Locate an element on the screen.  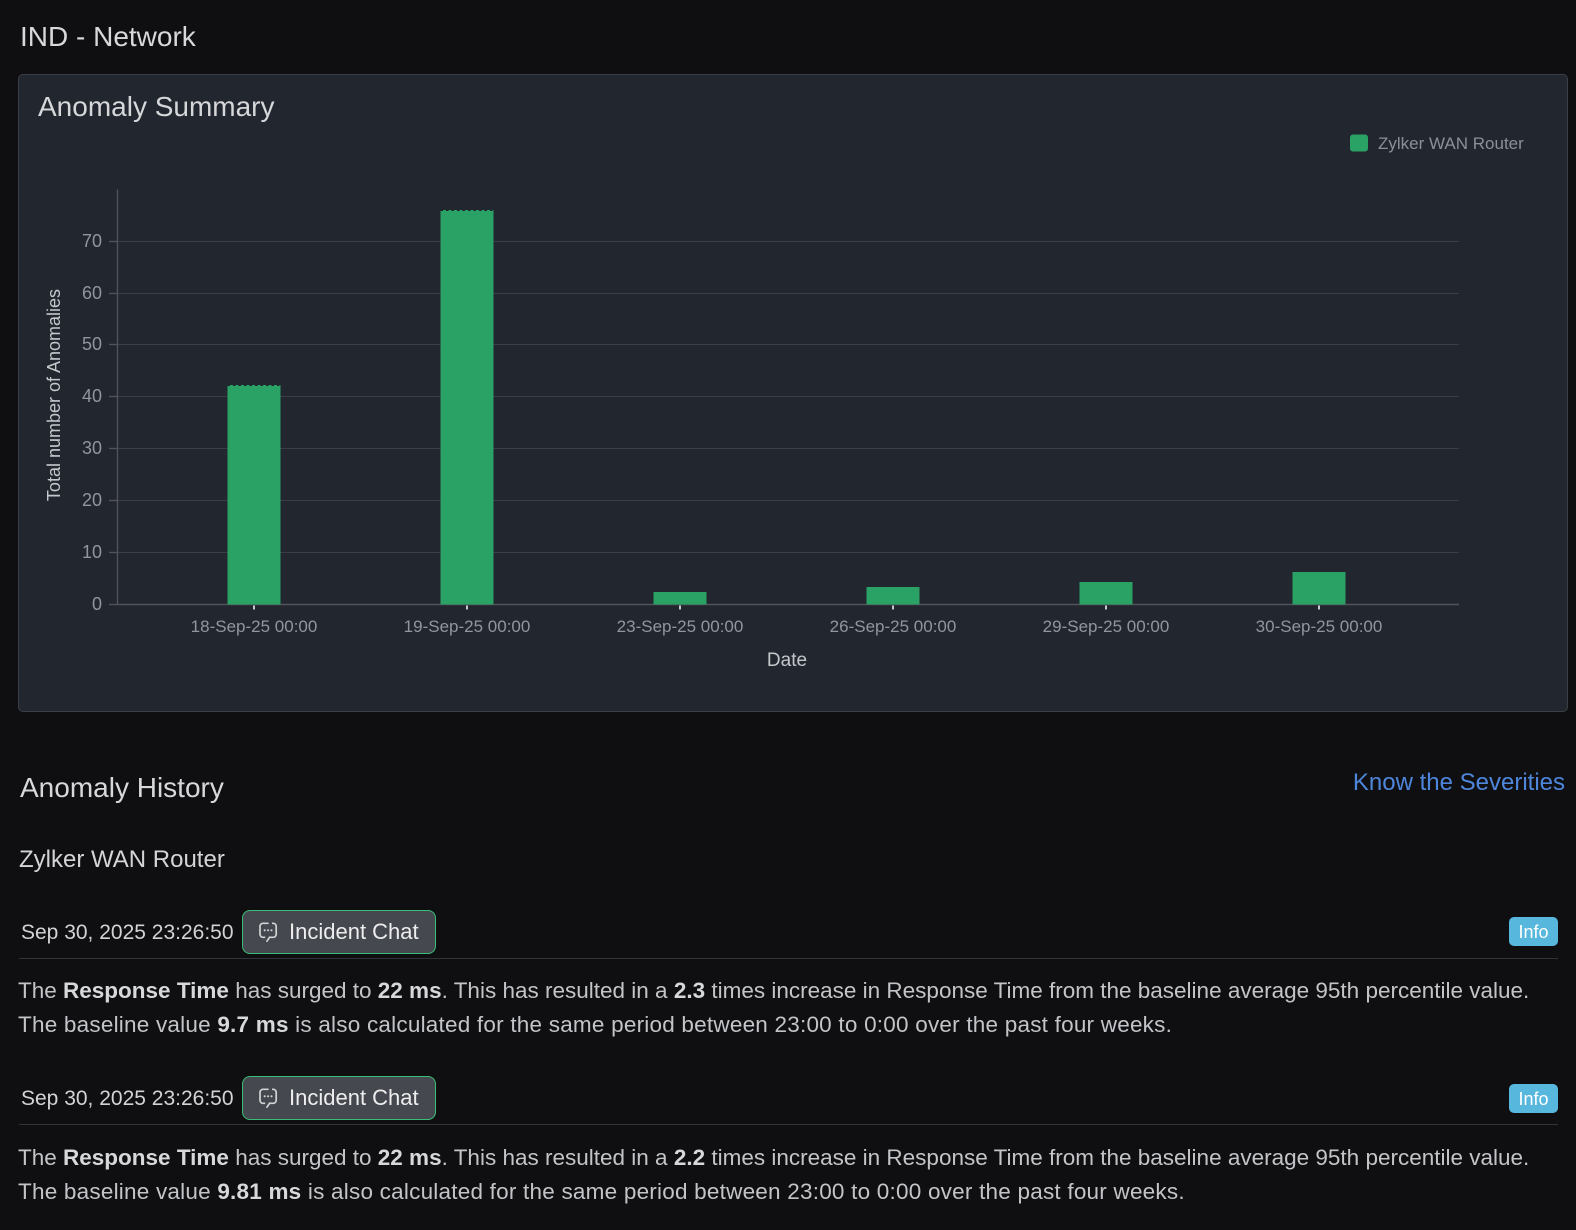
svg-text: 29-Sep-25 00:00 is located at coordinates (1106, 626).